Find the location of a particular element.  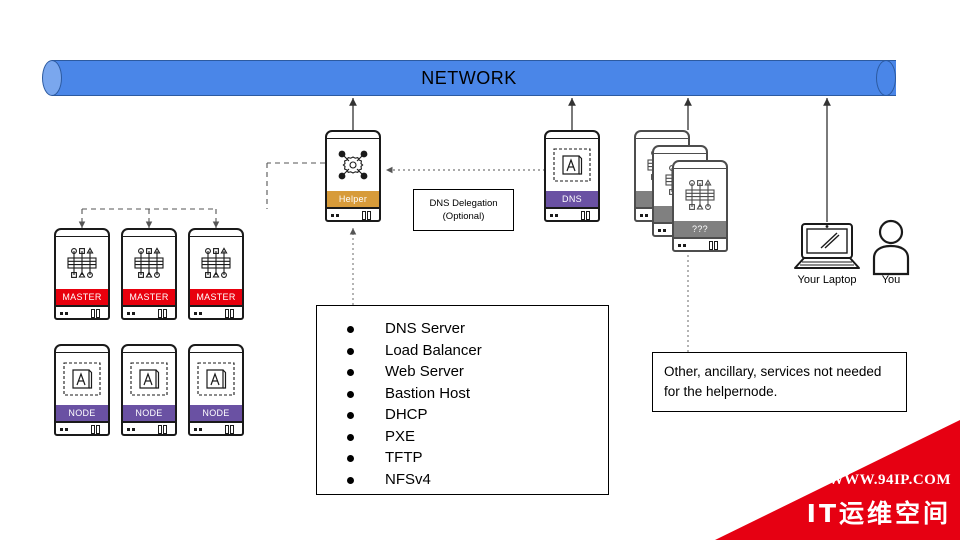

server-master-1: MASTER is located at coordinates (82, 274).